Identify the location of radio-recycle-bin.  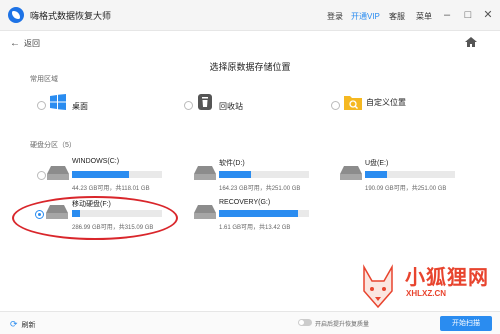
(188, 105).